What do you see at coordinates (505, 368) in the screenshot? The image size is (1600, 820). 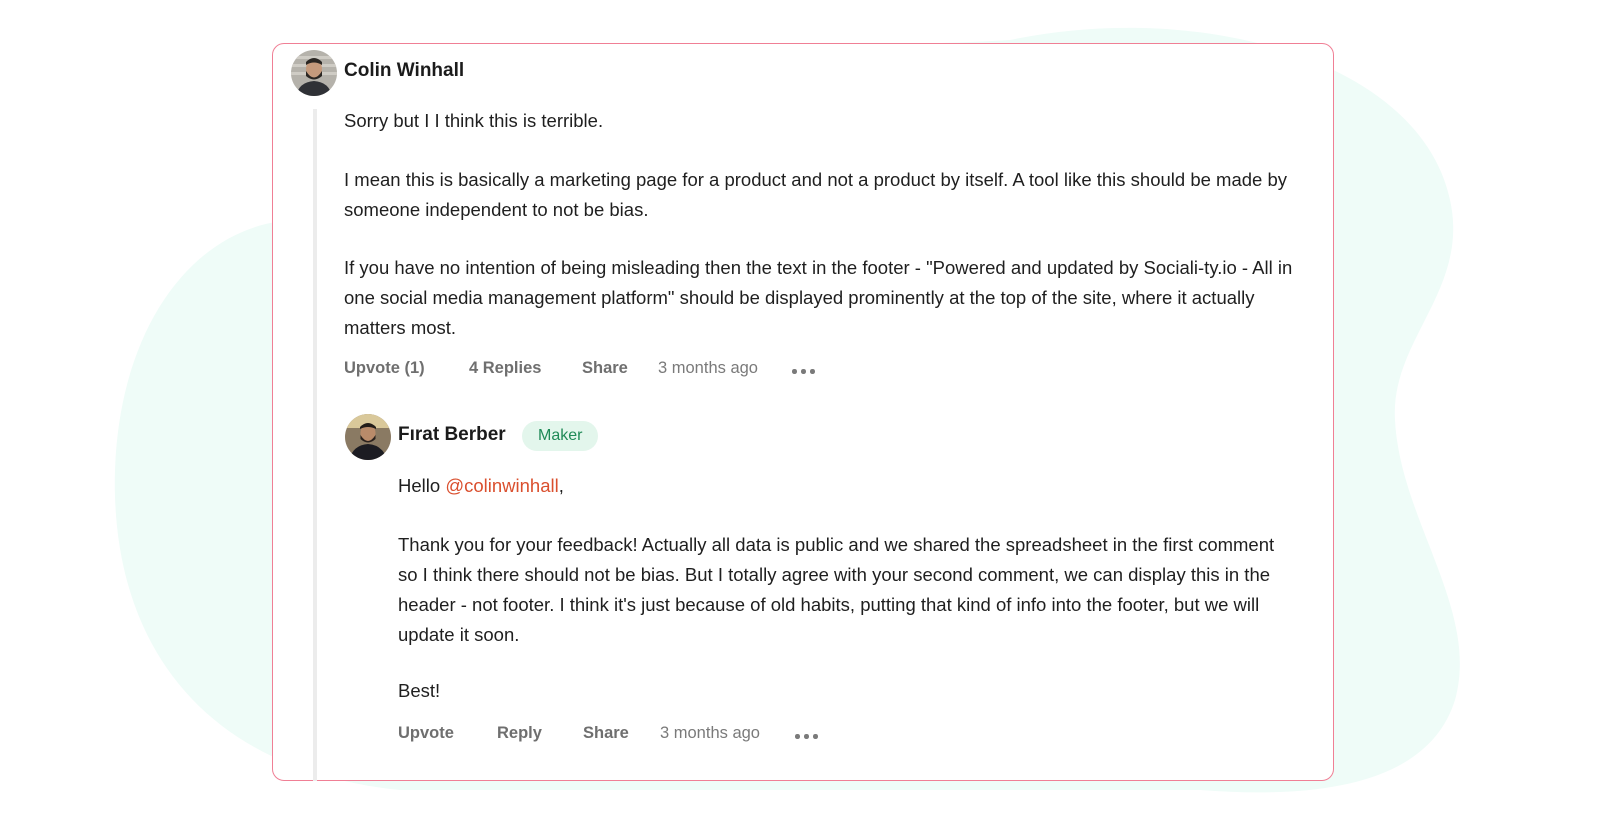 I see `replies-button: 4 Replies` at bounding box center [505, 368].